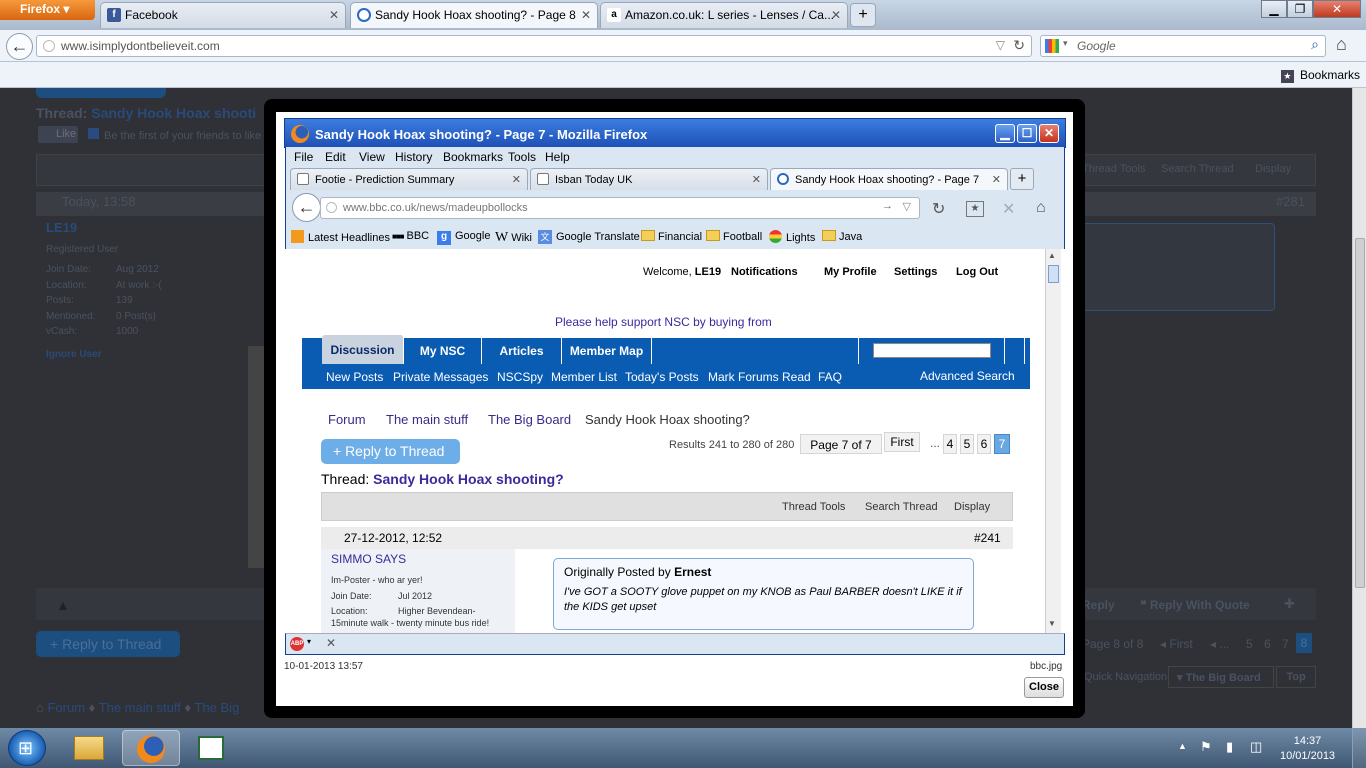 Image resolution: width=1366 pixels, height=768 pixels. I want to click on lightbox-close-button: Close, so click(1044, 687).